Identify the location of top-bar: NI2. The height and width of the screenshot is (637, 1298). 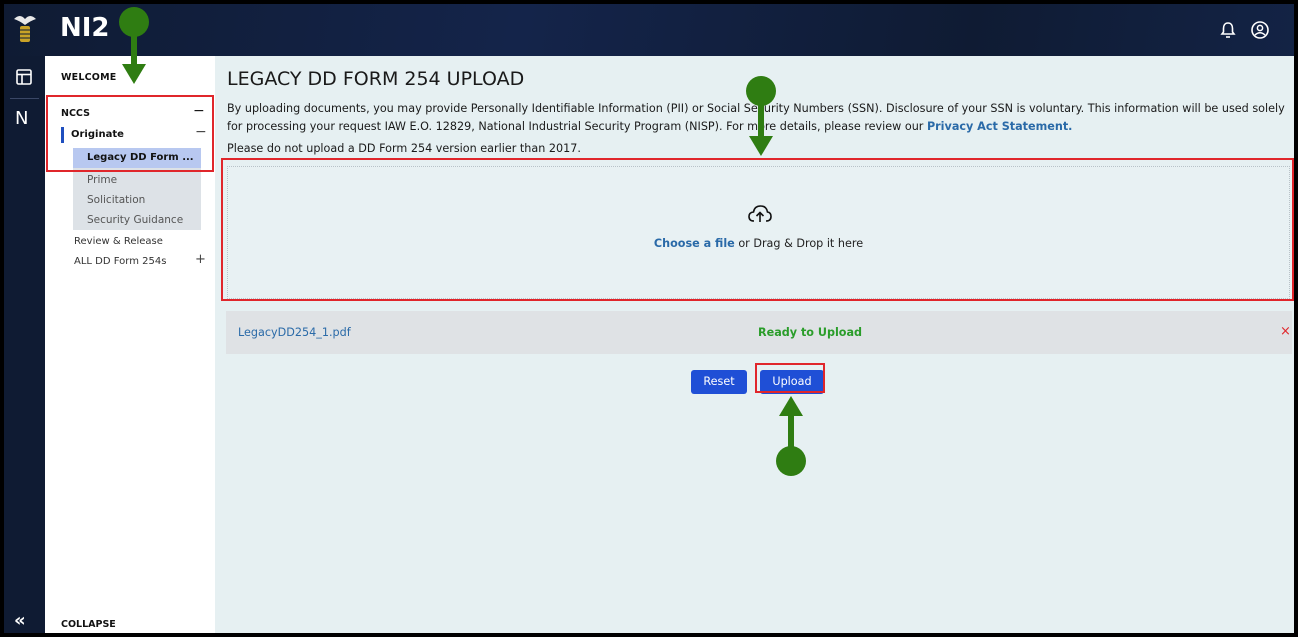
(649, 30).